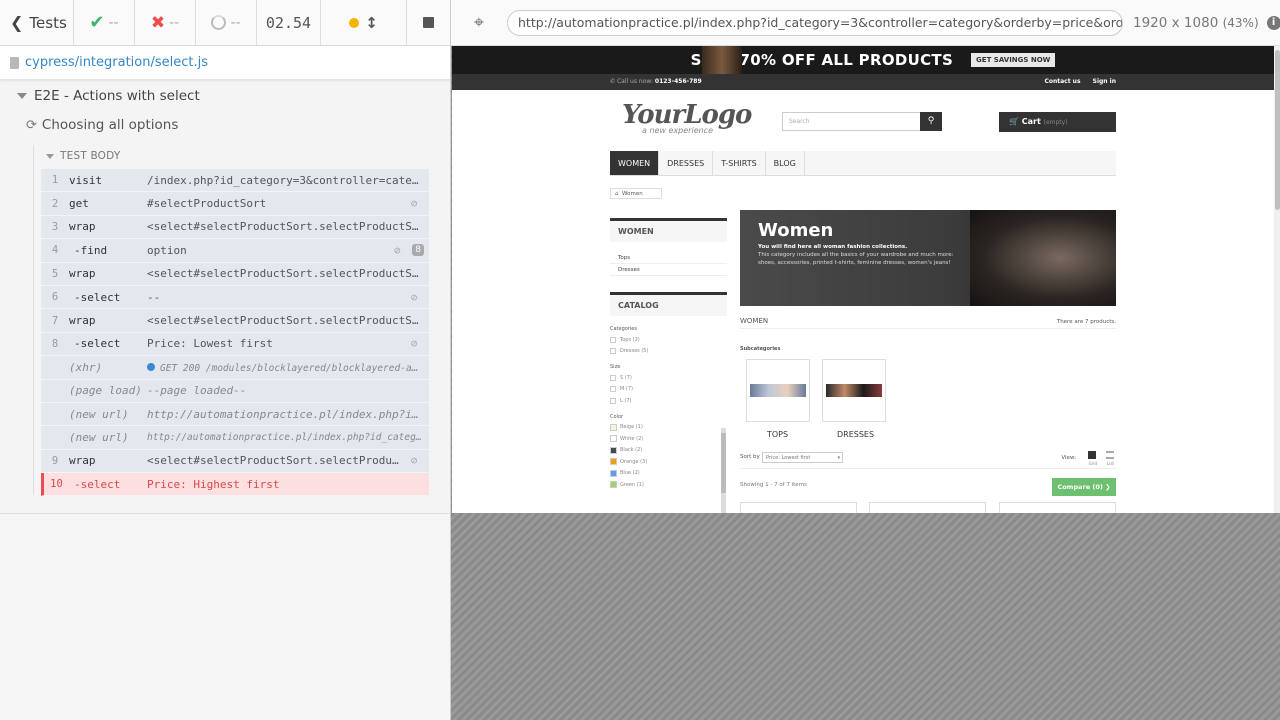  What do you see at coordinates (235, 391) in the screenshot?
I see `command-row-page-load: (page load) --page loaded--` at bounding box center [235, 391].